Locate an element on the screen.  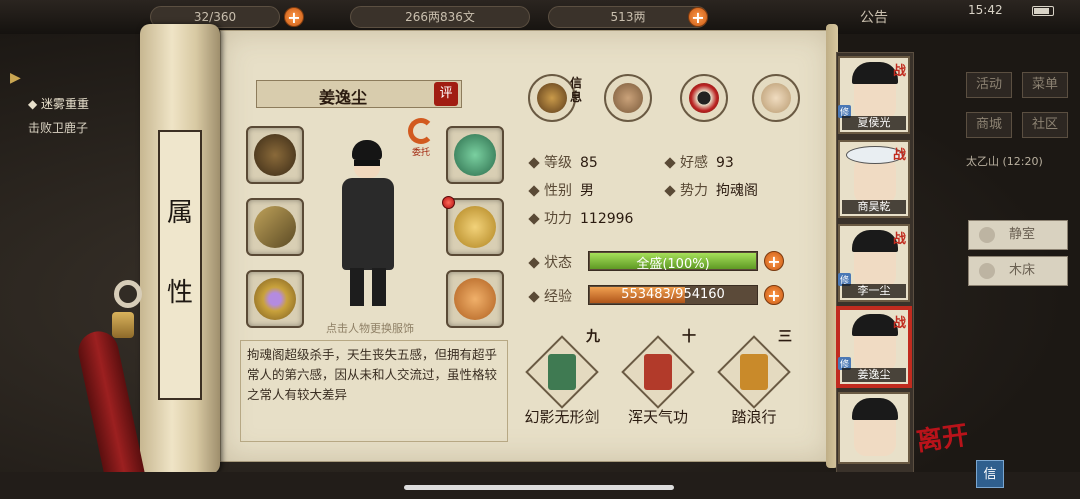
add-stamina-button: + is located at coordinates (294, 17).